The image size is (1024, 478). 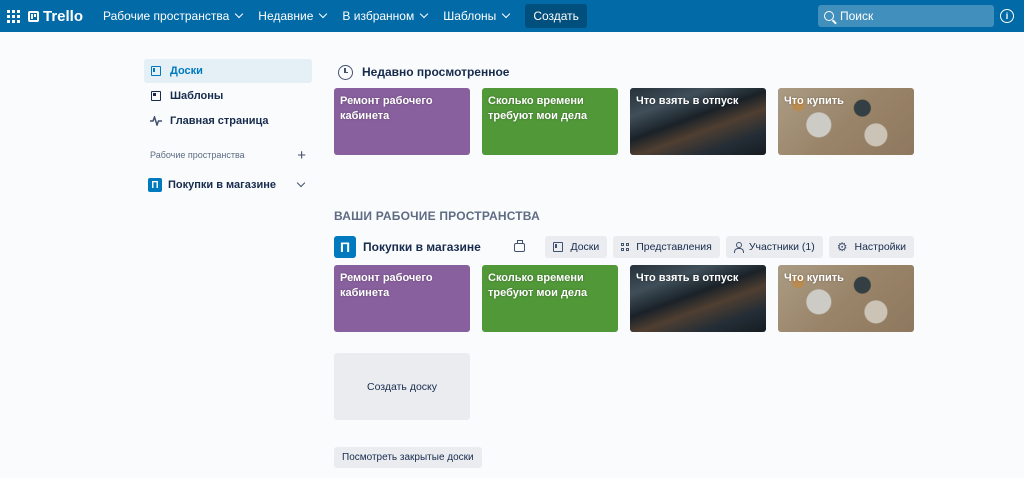 I want to click on sidebar-item-label: Главная страница, so click(x=219, y=121).